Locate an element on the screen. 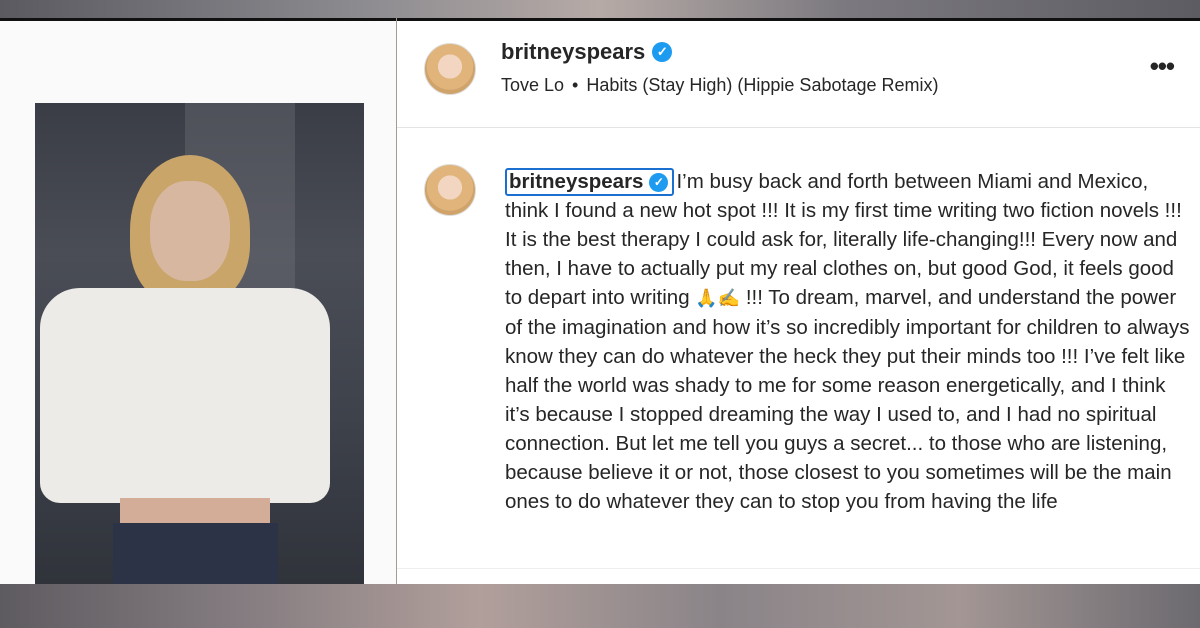 This screenshot has height=628, width=1200. more-options-icon: ••• is located at coordinates (1162, 66).